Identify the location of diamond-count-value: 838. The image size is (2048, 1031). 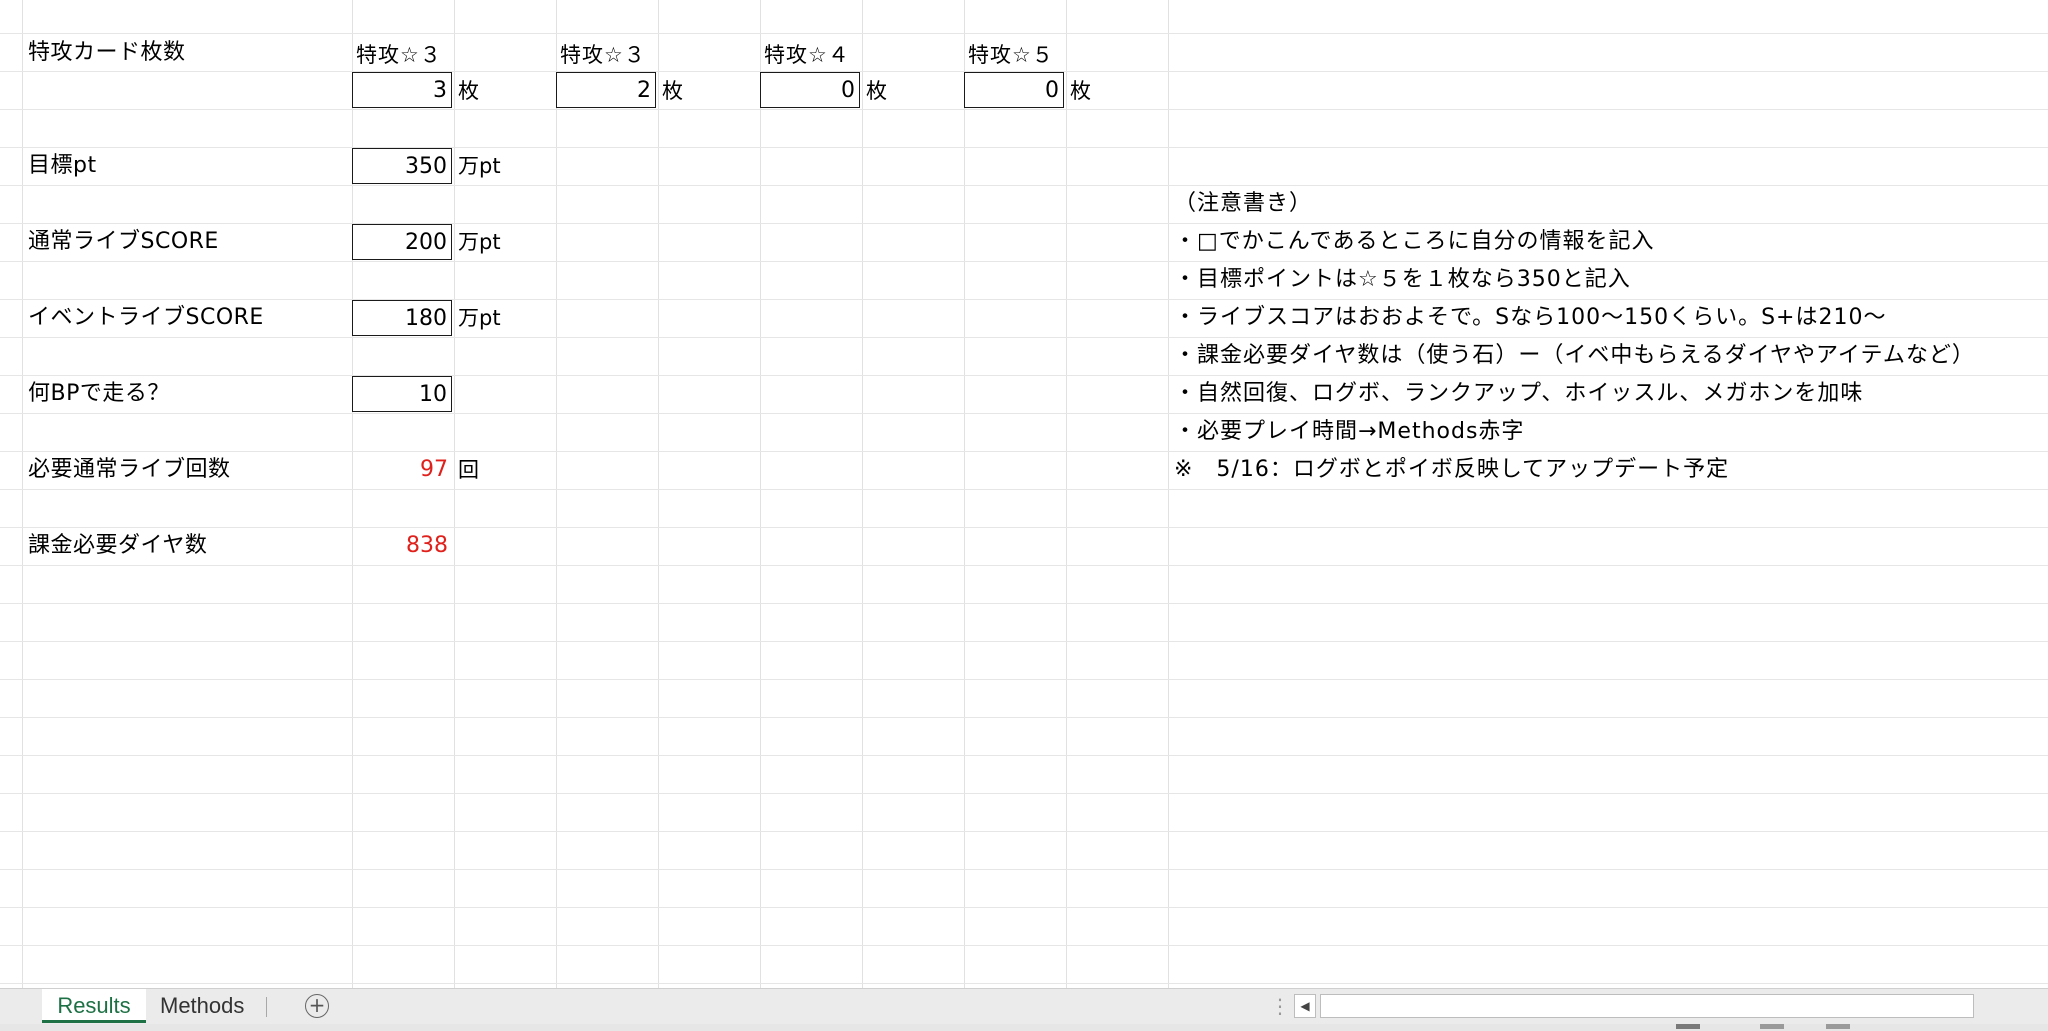
(427, 545).